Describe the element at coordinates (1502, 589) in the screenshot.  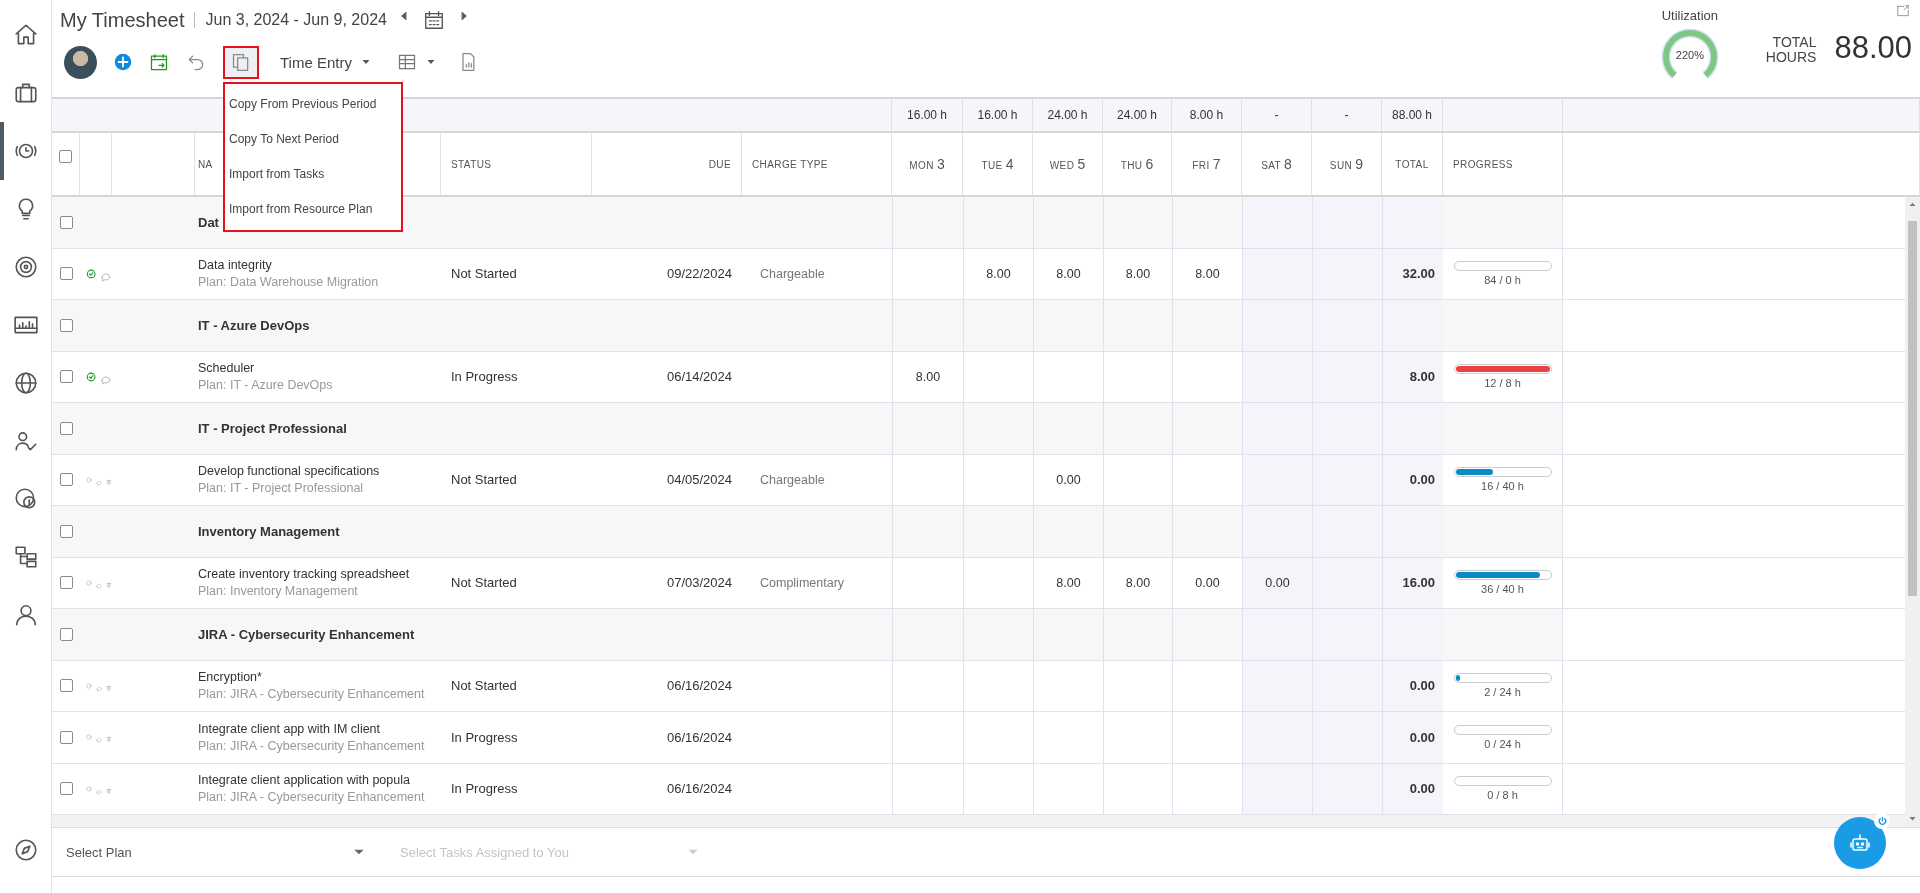
I see `progress-label: 36 / 40 h` at that location.